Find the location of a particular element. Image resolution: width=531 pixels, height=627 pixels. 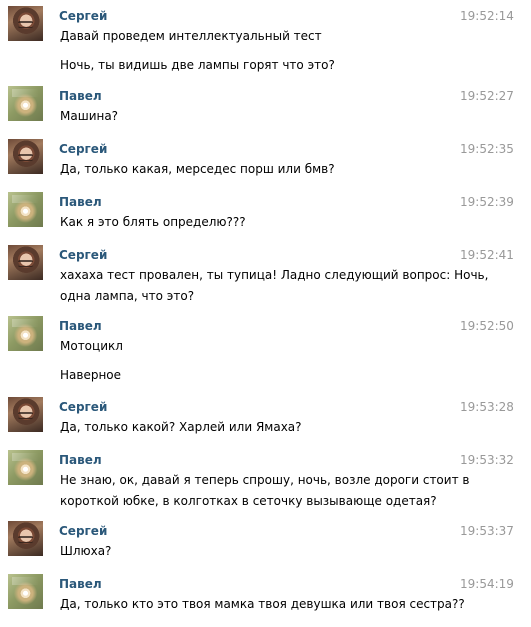

message-line: Шлюха? is located at coordinates (86, 551).